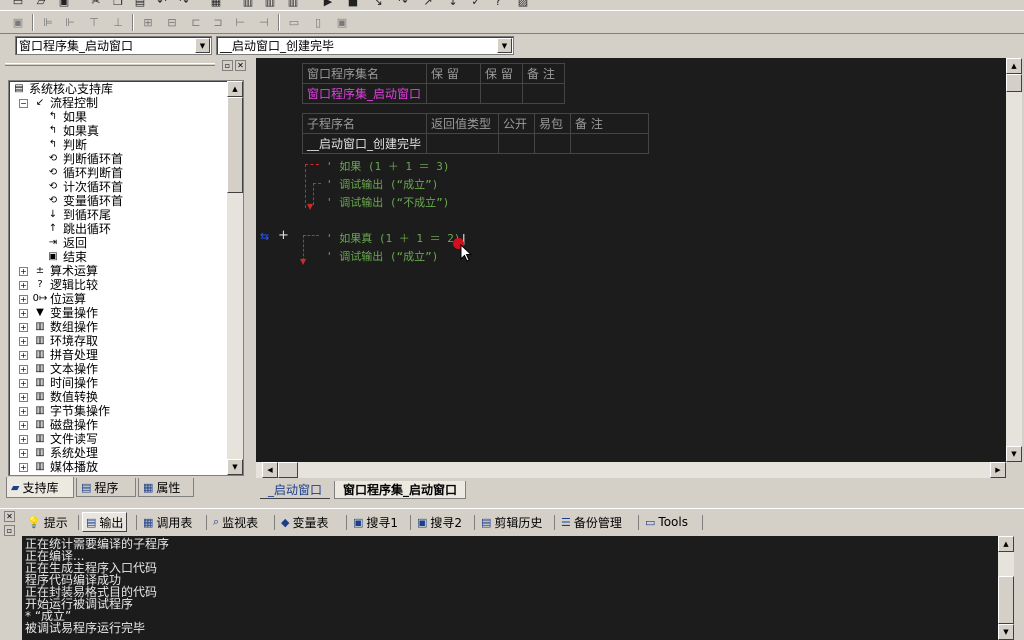  What do you see at coordinates (400, 490) in the screenshot?
I see `tab-class-module: 窗口程序集_启动窗口` at bounding box center [400, 490].